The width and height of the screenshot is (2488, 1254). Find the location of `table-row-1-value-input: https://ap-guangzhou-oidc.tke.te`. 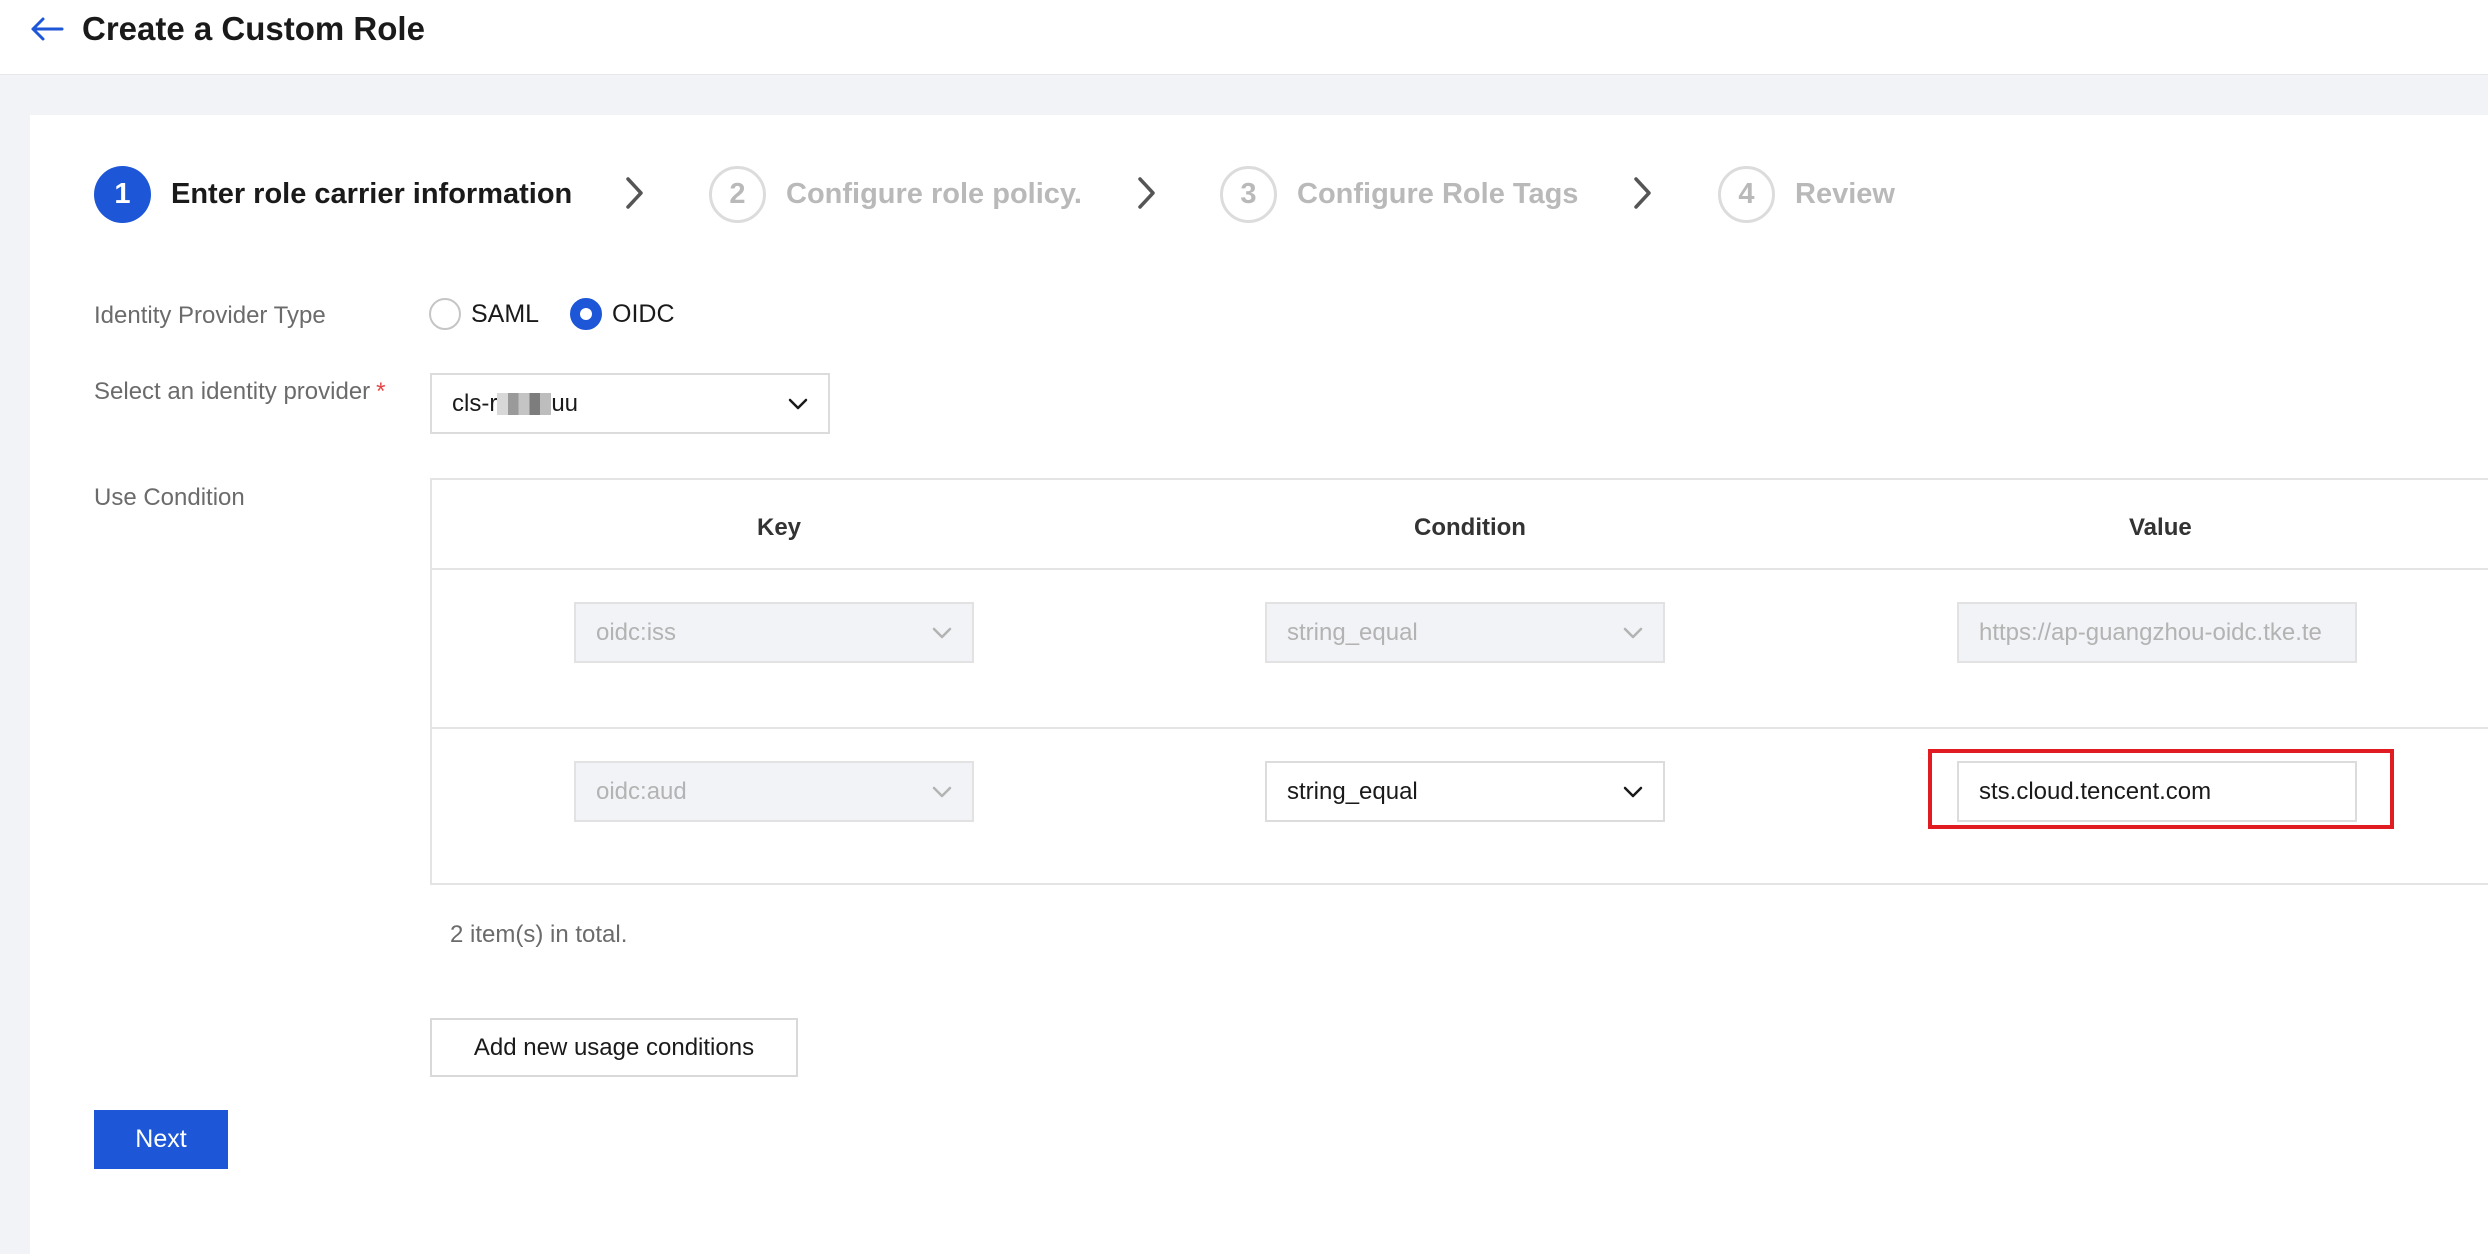

table-row-1-value-input: https://ap-guangzhou-oidc.tke.te is located at coordinates (2157, 632).